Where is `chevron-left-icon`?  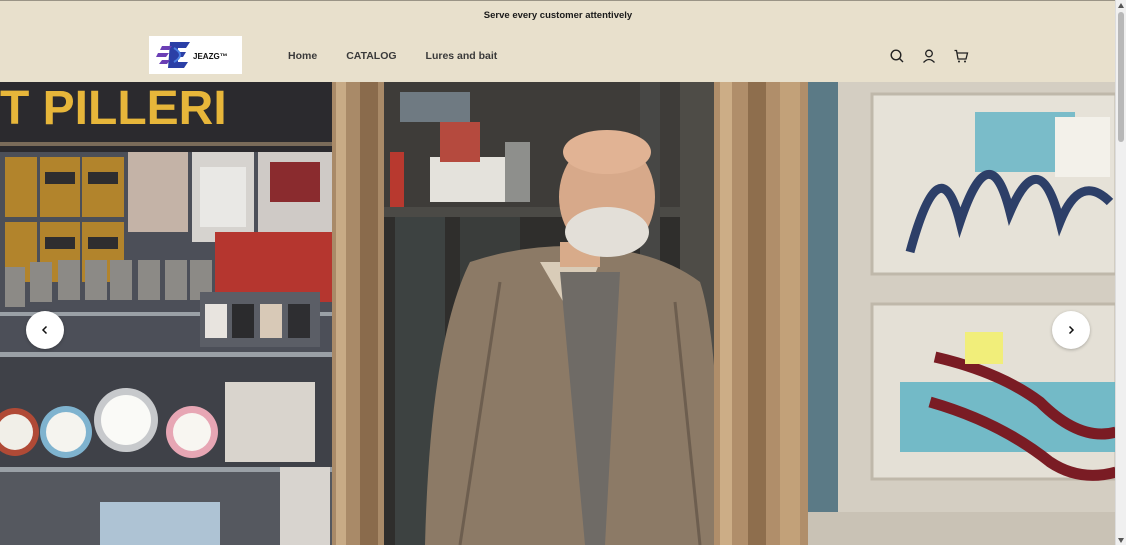 chevron-left-icon is located at coordinates (44, 330).